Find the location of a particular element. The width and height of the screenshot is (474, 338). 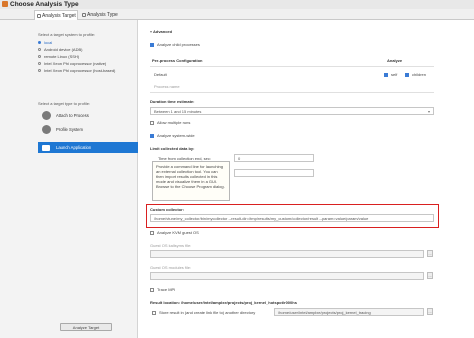

checkbox-label: children is located at coordinates (419, 74).